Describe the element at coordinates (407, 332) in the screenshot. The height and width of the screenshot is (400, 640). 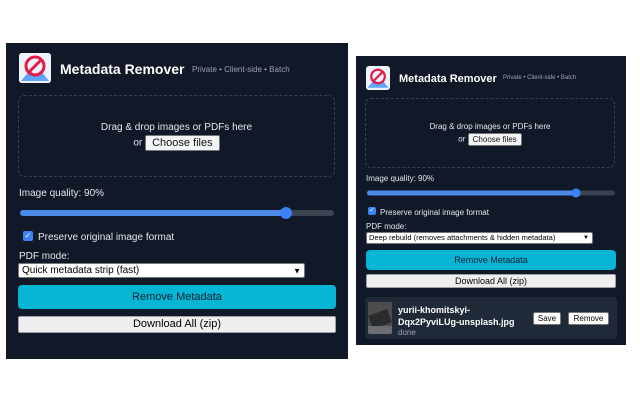
I see `file-status: done` at that location.